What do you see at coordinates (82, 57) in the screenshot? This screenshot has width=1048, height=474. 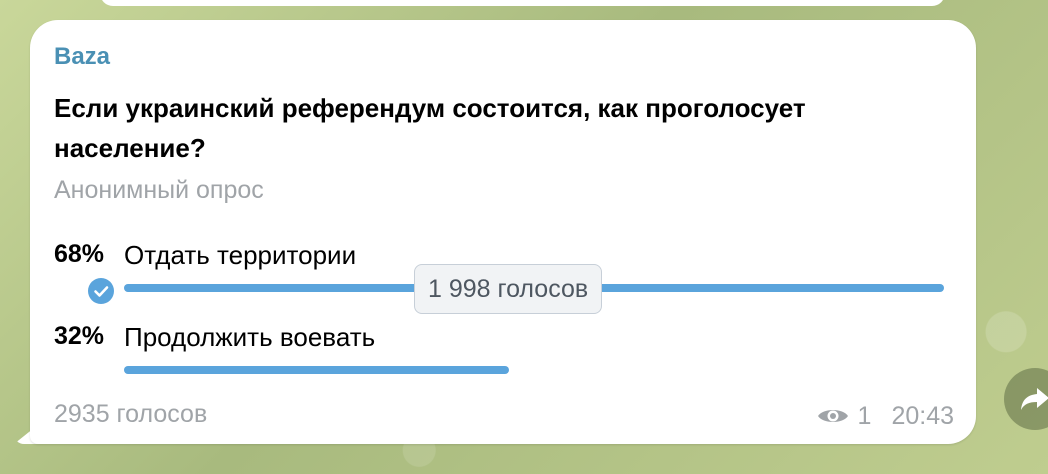 I see `sender-name: Baza` at bounding box center [82, 57].